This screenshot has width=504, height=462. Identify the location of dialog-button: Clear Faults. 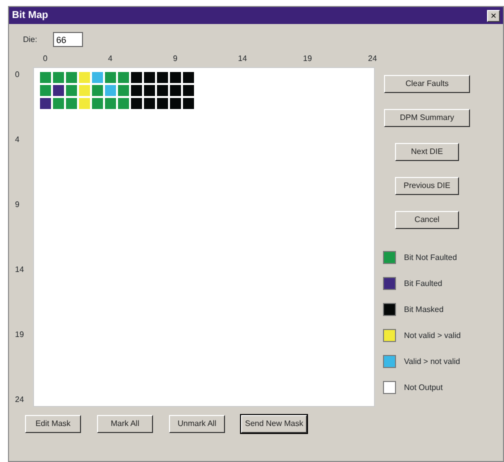
(427, 84).